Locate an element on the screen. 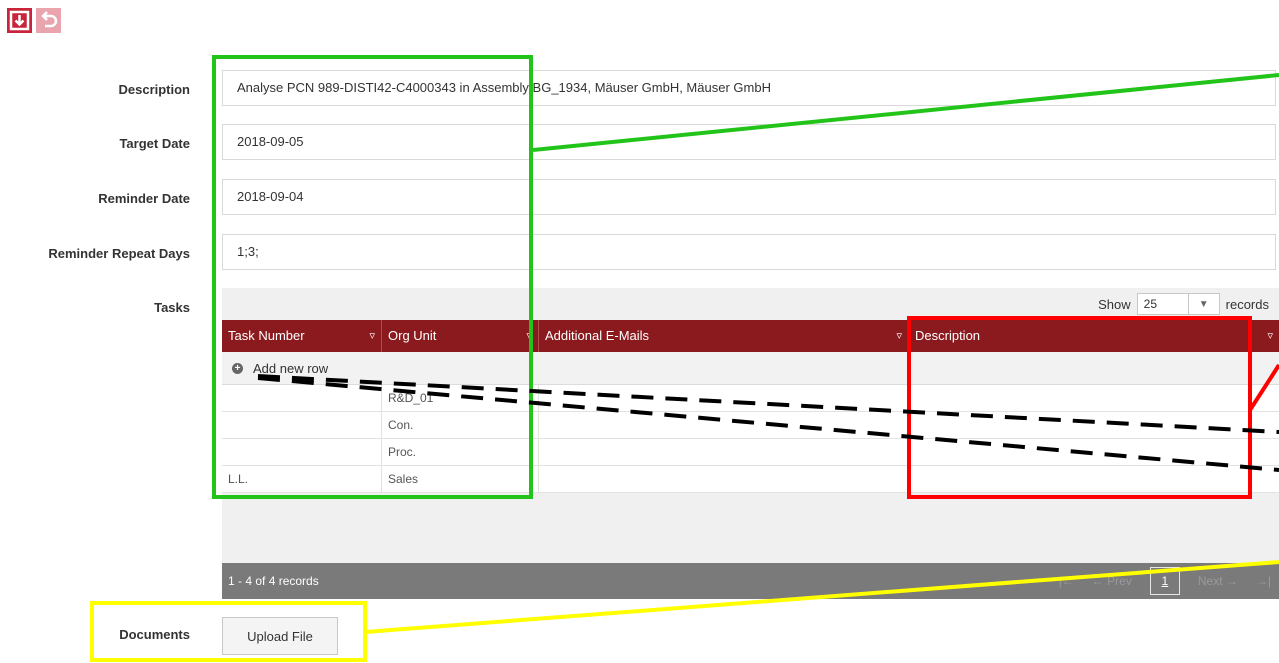 This screenshot has height=663, width=1279. table-row: R&D_01 is located at coordinates (750, 398).